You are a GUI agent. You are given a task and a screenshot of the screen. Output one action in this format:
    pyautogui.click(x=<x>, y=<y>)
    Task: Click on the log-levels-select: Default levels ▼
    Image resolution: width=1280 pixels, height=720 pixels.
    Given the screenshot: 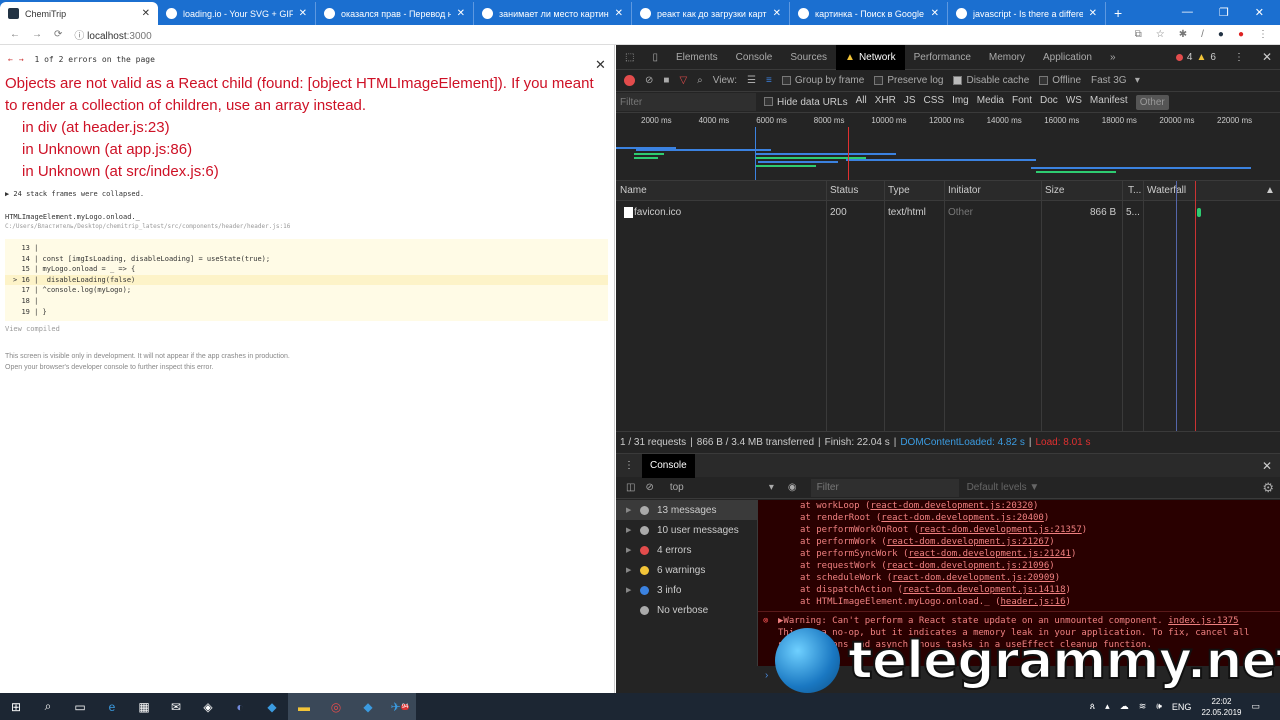 What is the action you would take?
    pyautogui.click(x=999, y=487)
    